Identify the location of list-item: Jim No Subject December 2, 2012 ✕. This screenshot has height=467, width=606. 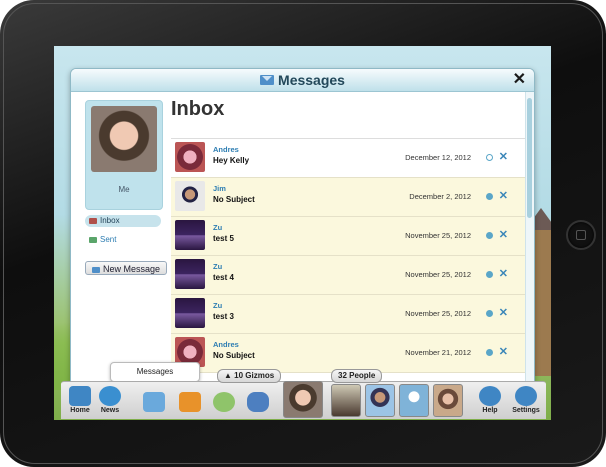
(348, 197).